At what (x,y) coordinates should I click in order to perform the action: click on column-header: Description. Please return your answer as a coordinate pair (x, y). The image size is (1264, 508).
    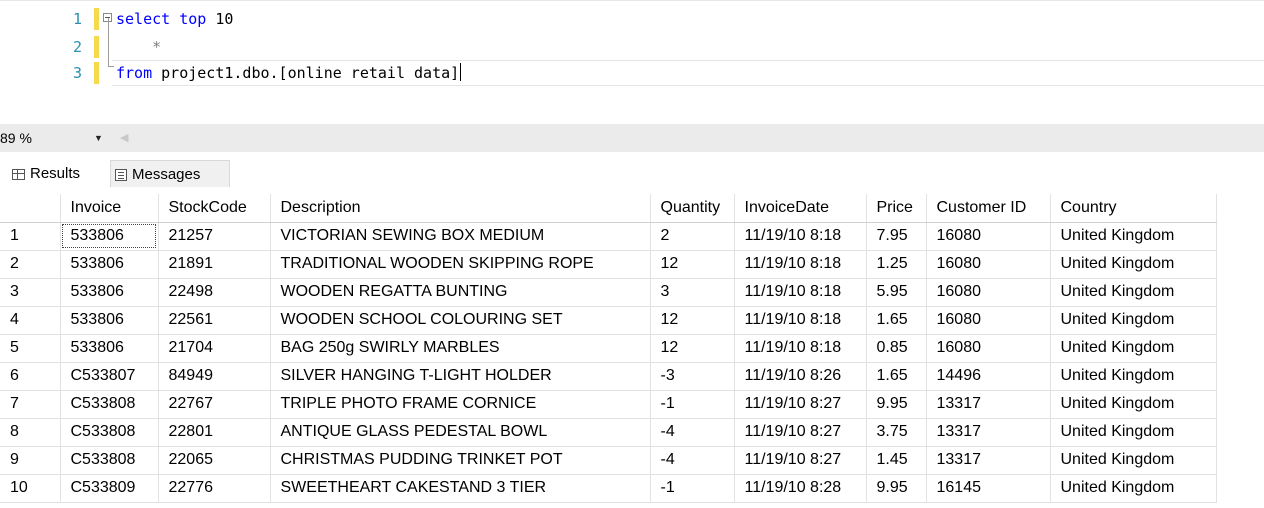
    Looking at the image, I should click on (460, 208).